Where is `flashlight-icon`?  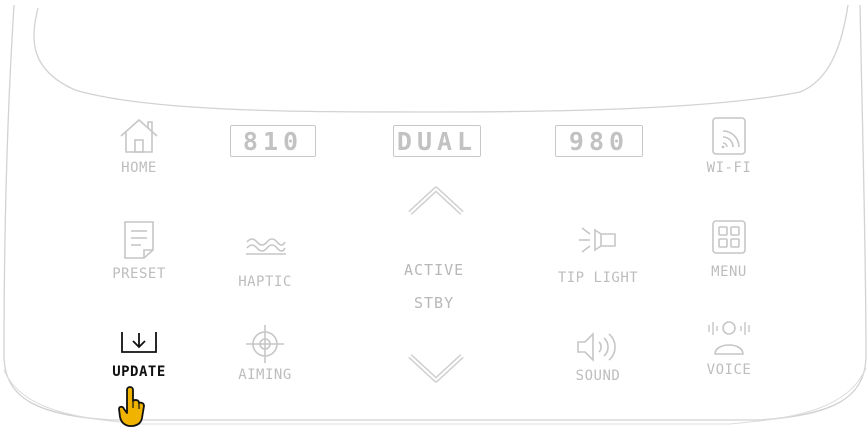
flashlight-icon is located at coordinates (598, 240).